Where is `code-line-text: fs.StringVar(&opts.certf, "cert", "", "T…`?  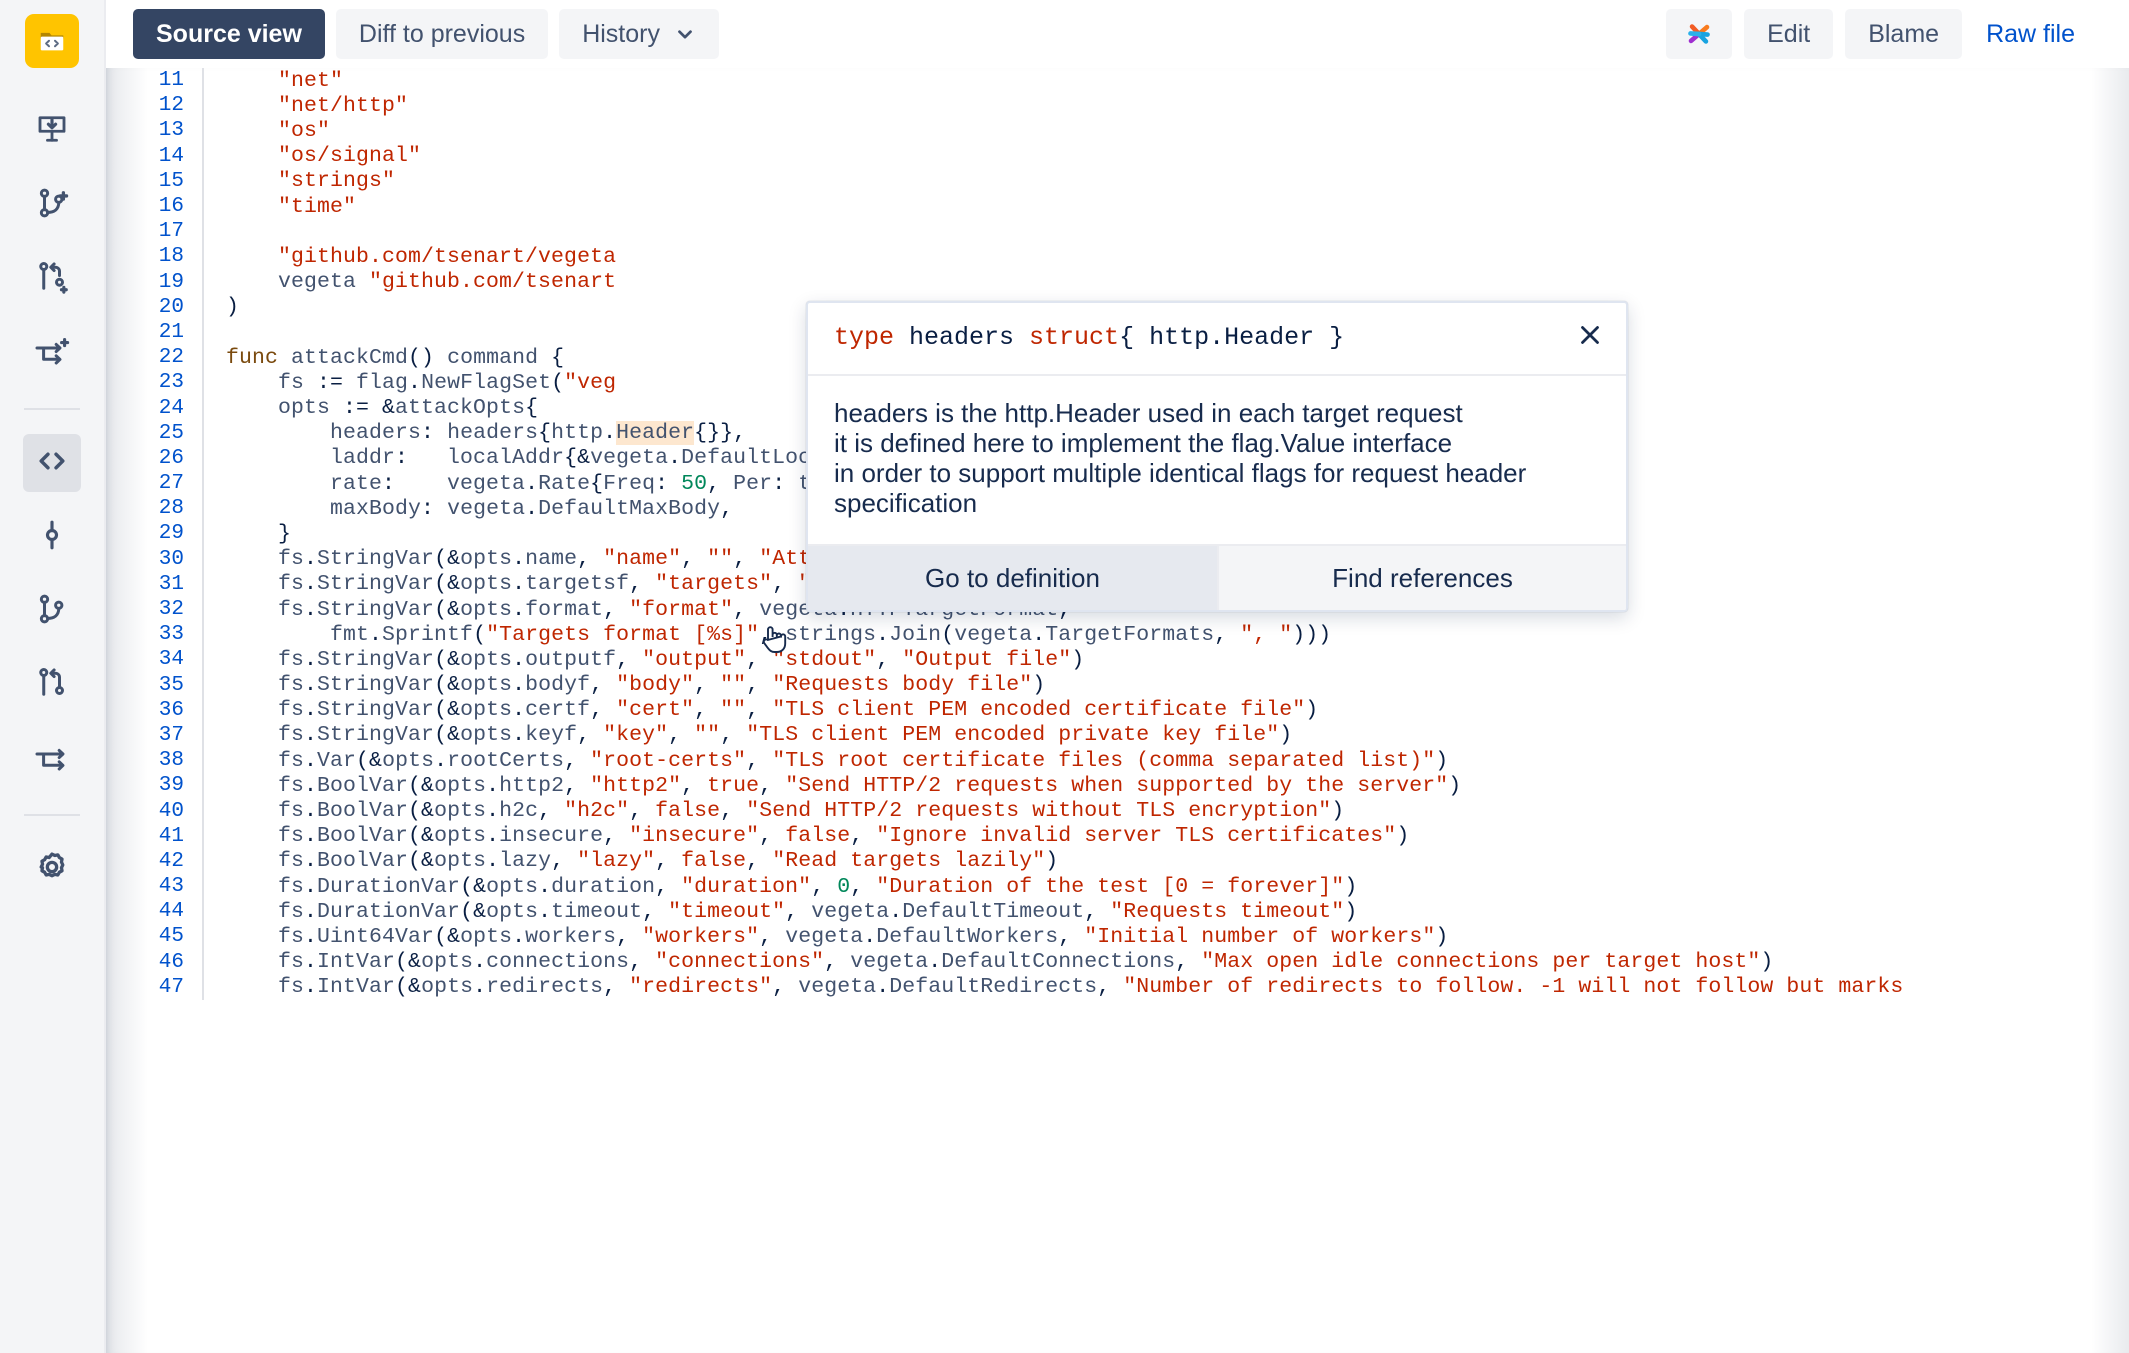 code-line-text: fs.StringVar(&opts.certf, "cert", "", "T… is located at coordinates (761, 710).